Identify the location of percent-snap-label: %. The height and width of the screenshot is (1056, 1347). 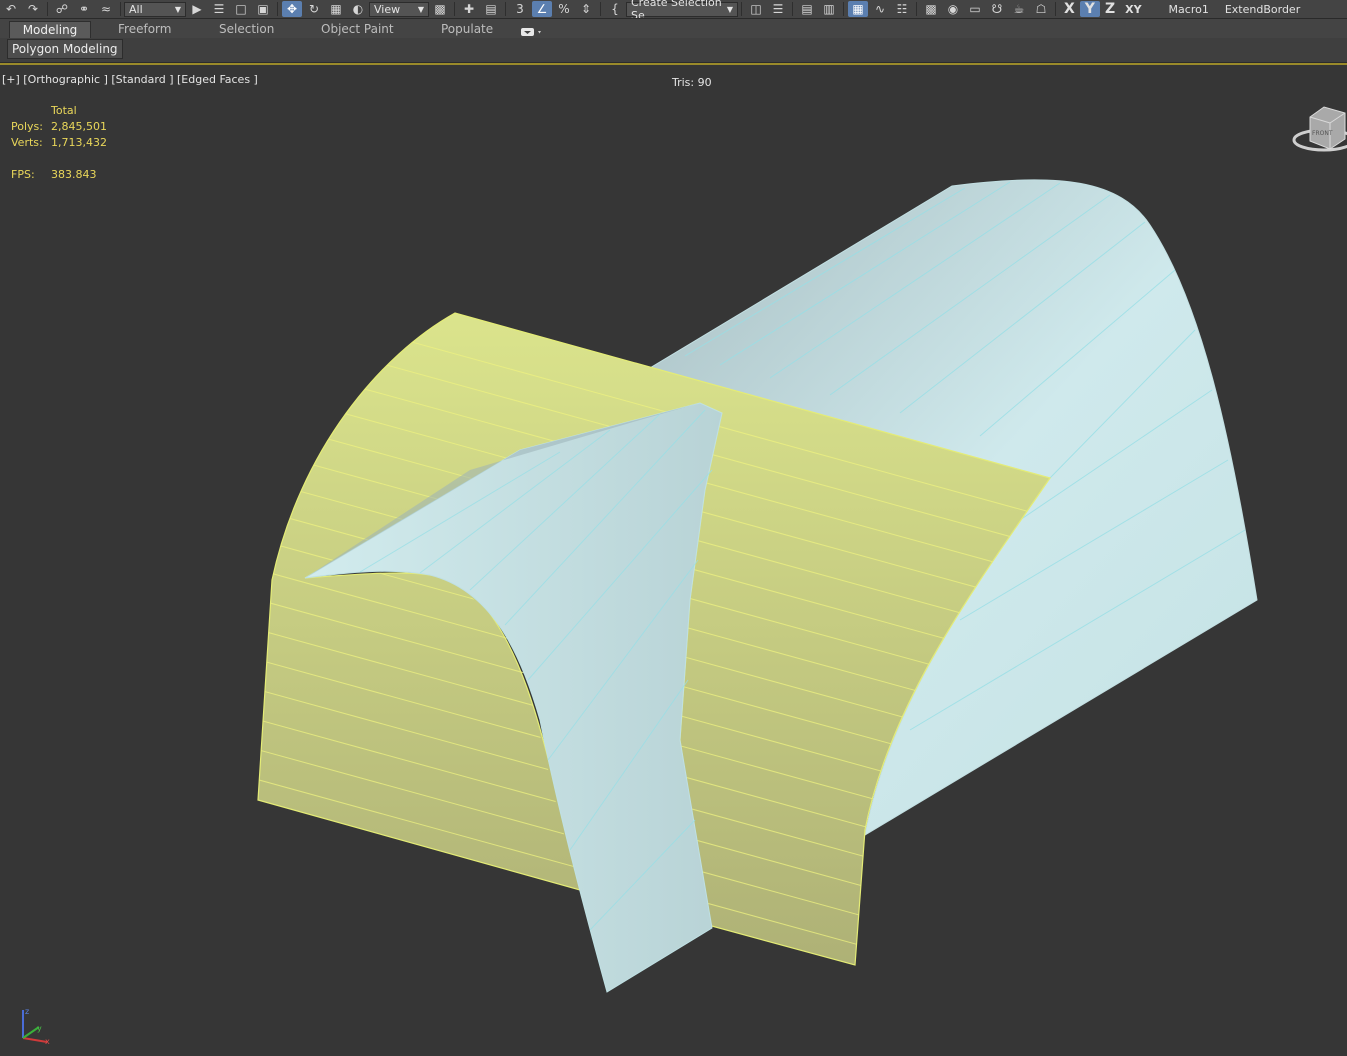
(564, 9).